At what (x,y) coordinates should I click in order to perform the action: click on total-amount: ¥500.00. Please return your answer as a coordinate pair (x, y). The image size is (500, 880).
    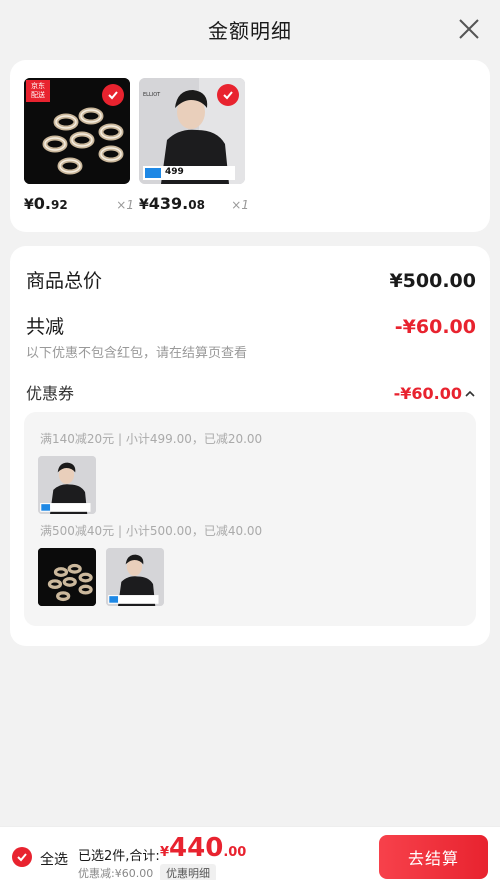
    Looking at the image, I should click on (432, 281).